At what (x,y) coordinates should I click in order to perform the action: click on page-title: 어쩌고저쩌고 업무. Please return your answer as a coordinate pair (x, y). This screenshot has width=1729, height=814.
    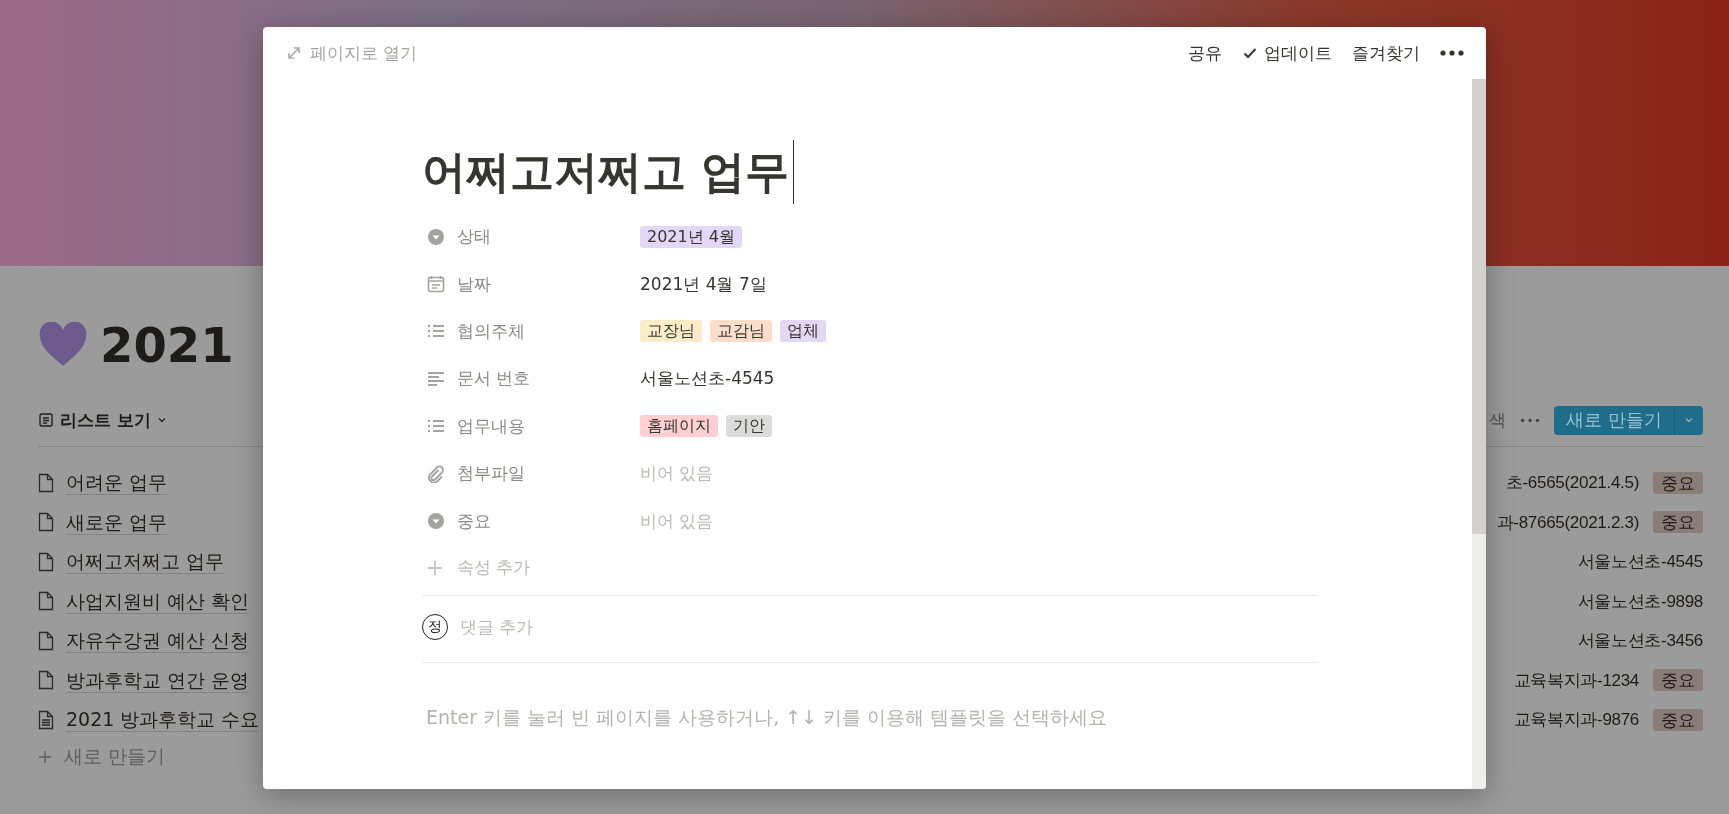
    Looking at the image, I should click on (606, 172).